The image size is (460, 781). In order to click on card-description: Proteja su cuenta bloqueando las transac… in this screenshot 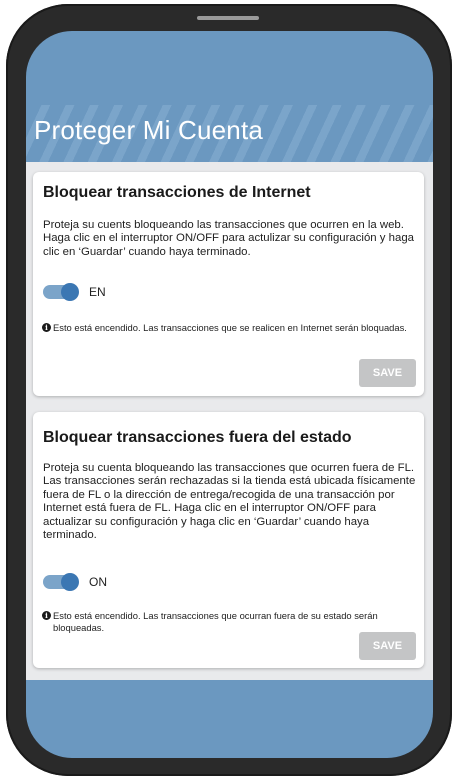, I will do `click(229, 502)`.